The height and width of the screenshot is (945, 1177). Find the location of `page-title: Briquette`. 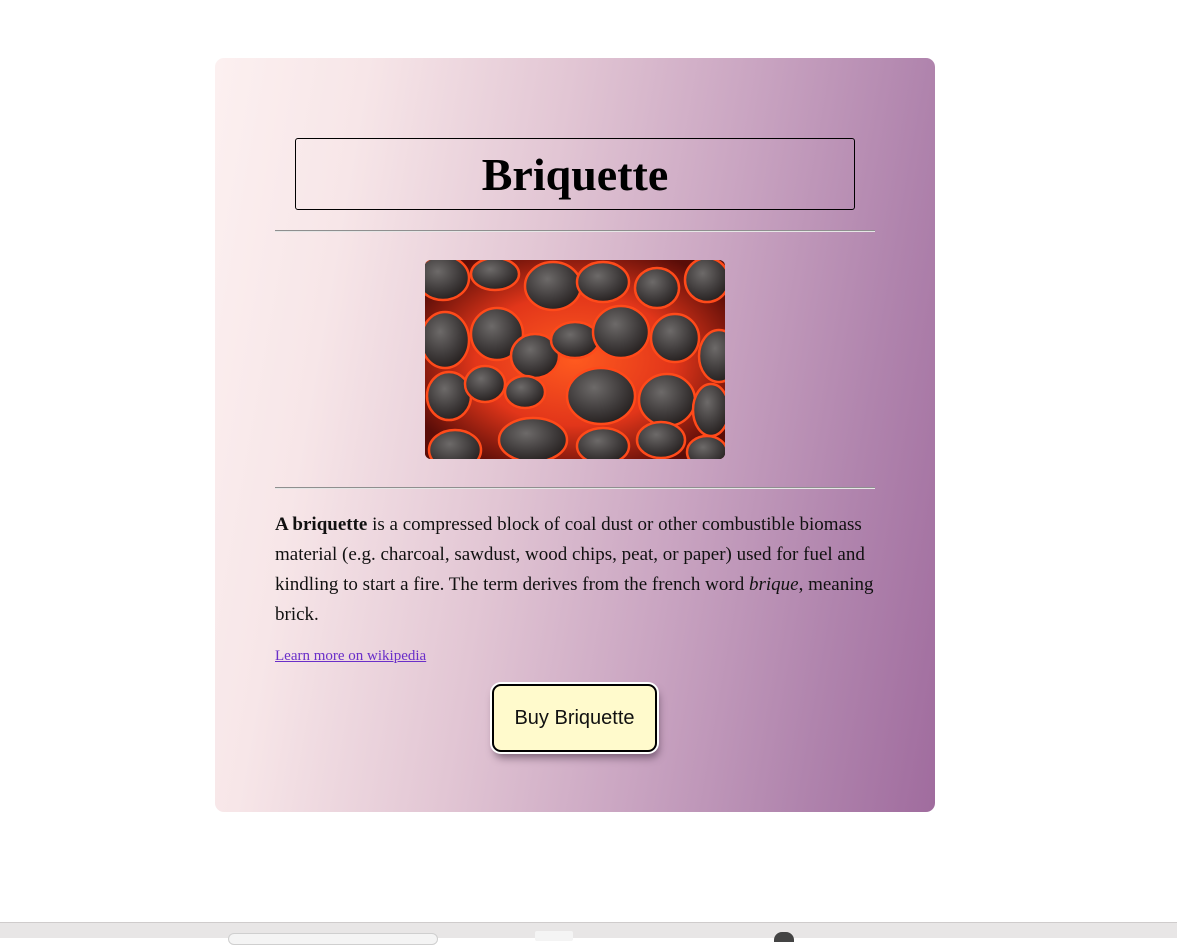

page-title: Briquette is located at coordinates (575, 174).